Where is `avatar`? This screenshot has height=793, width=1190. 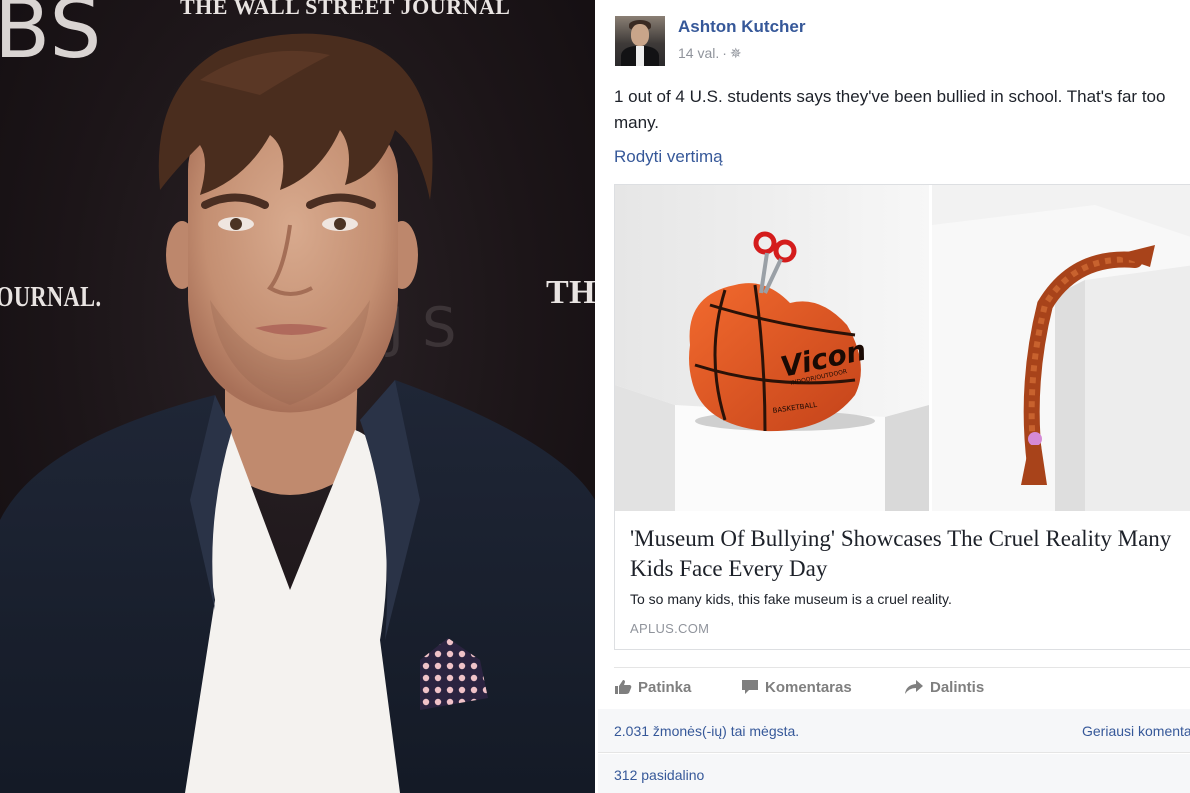
avatar is located at coordinates (640, 41).